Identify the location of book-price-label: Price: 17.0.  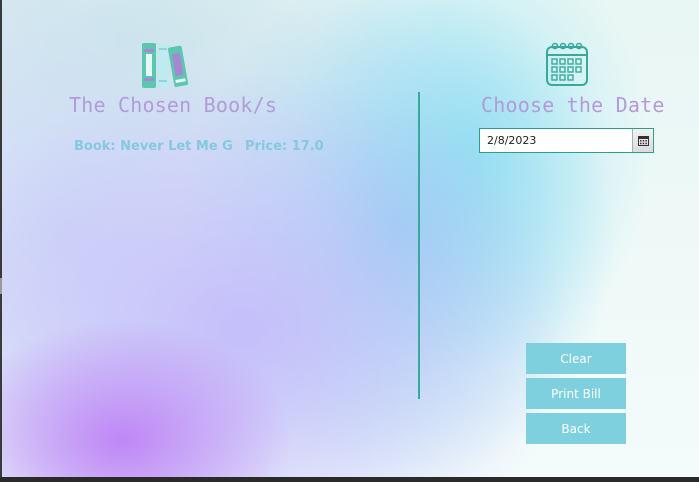
(284, 146).